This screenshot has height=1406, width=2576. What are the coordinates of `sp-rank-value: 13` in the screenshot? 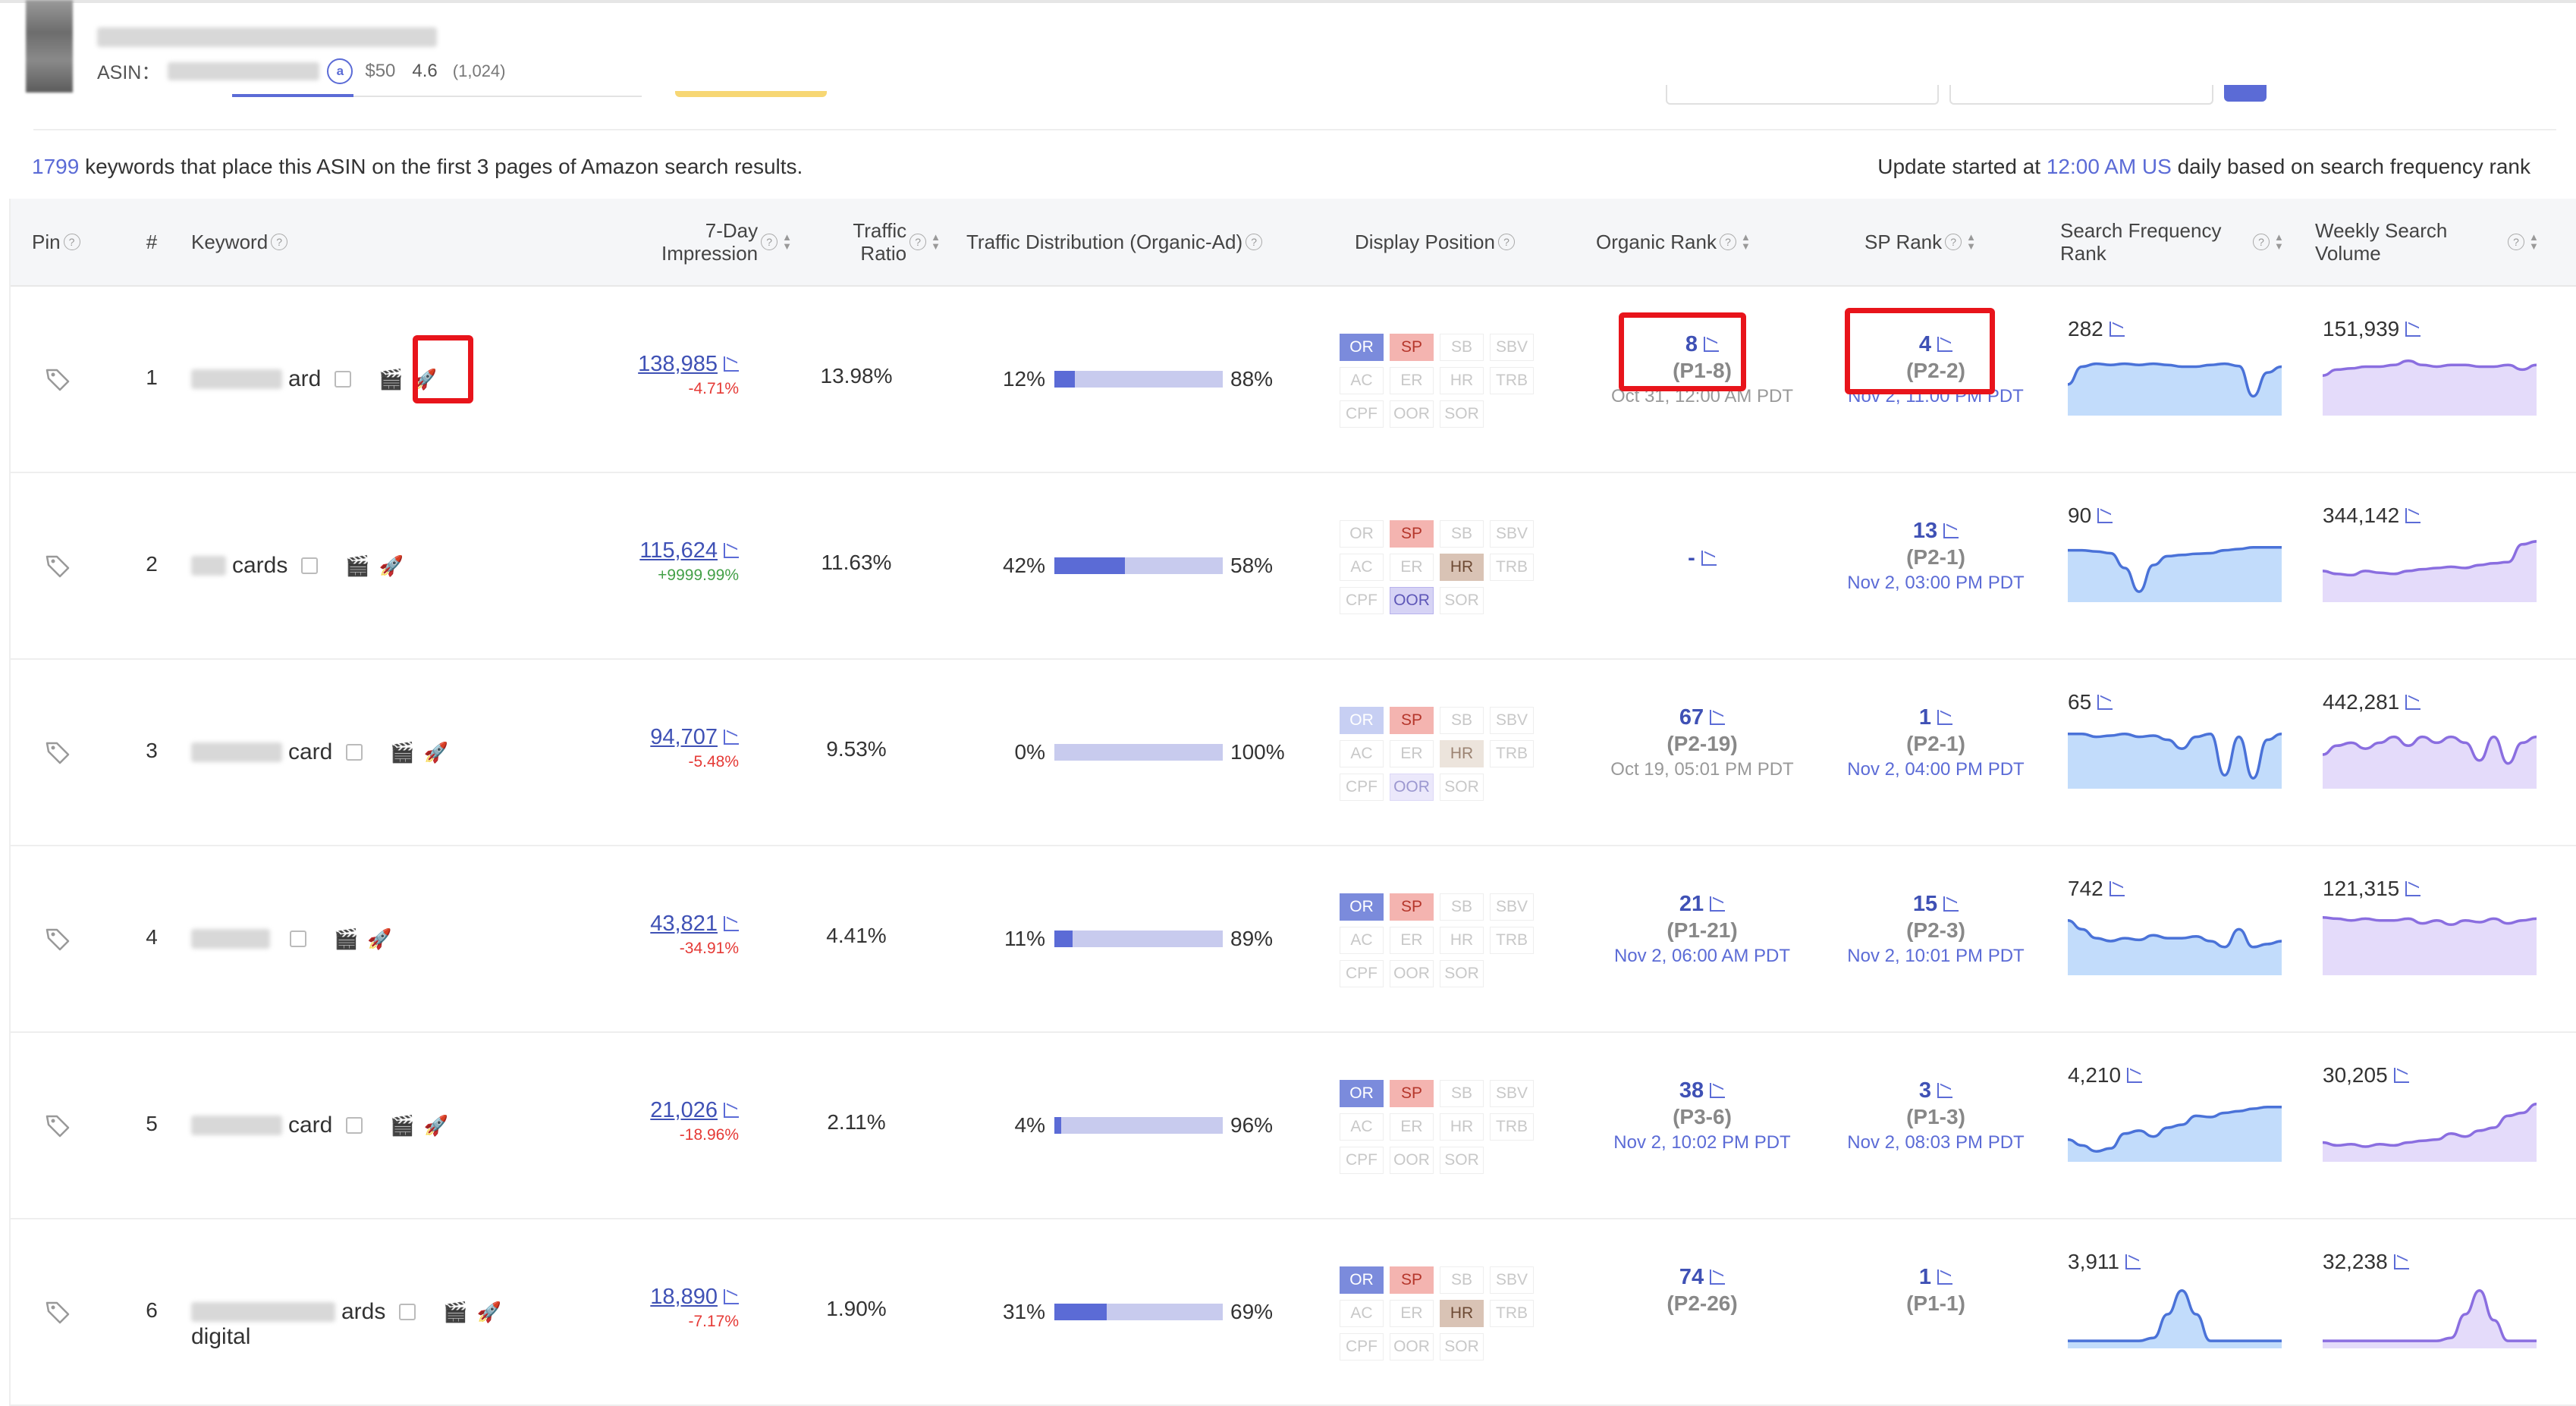 It's located at (1925, 531).